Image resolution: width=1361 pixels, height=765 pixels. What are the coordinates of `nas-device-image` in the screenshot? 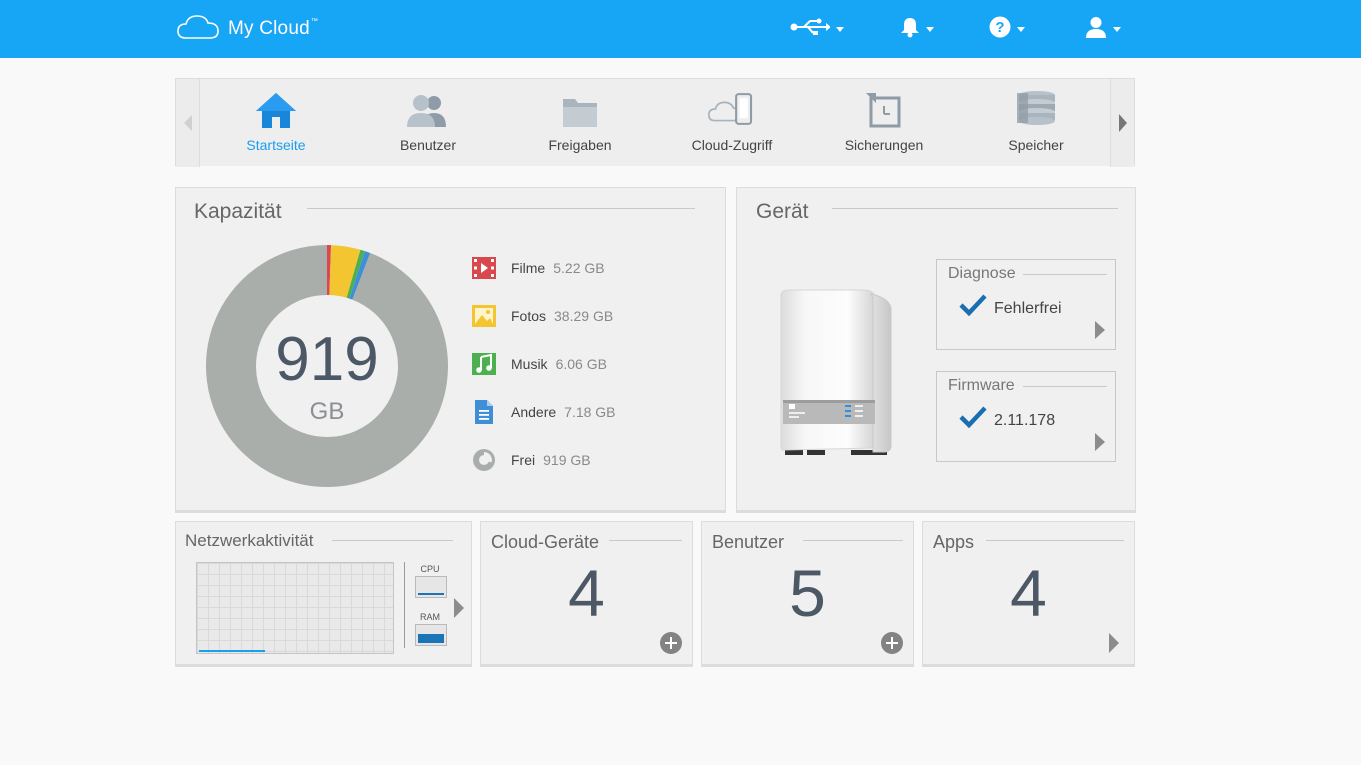 It's located at (837, 375).